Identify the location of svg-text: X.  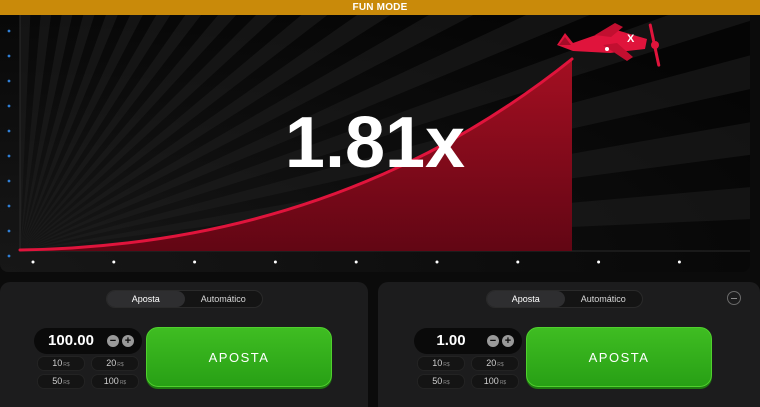
(631, 39).